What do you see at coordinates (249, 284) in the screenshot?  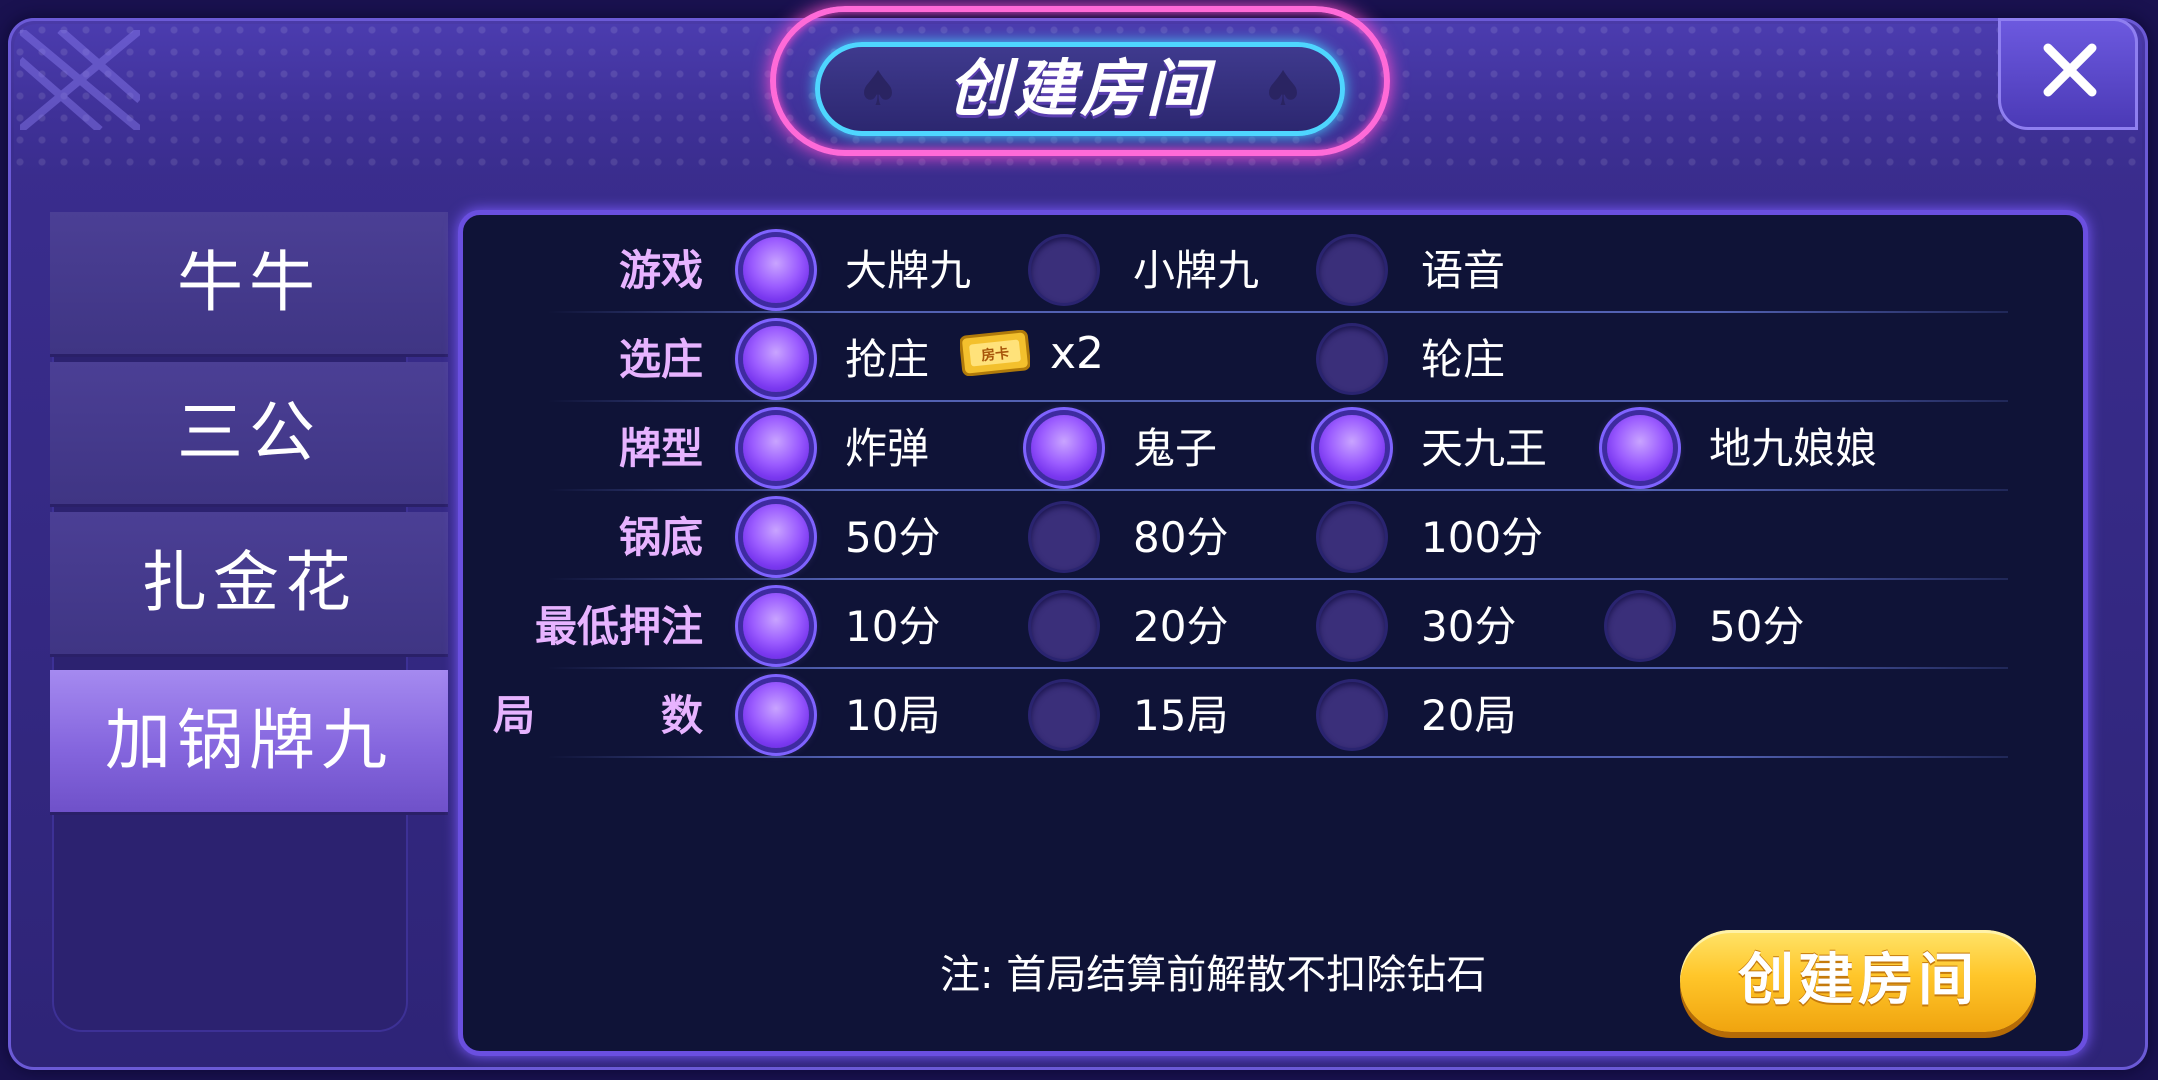 I see `sidebar-item-niuniu: 牛牛` at bounding box center [249, 284].